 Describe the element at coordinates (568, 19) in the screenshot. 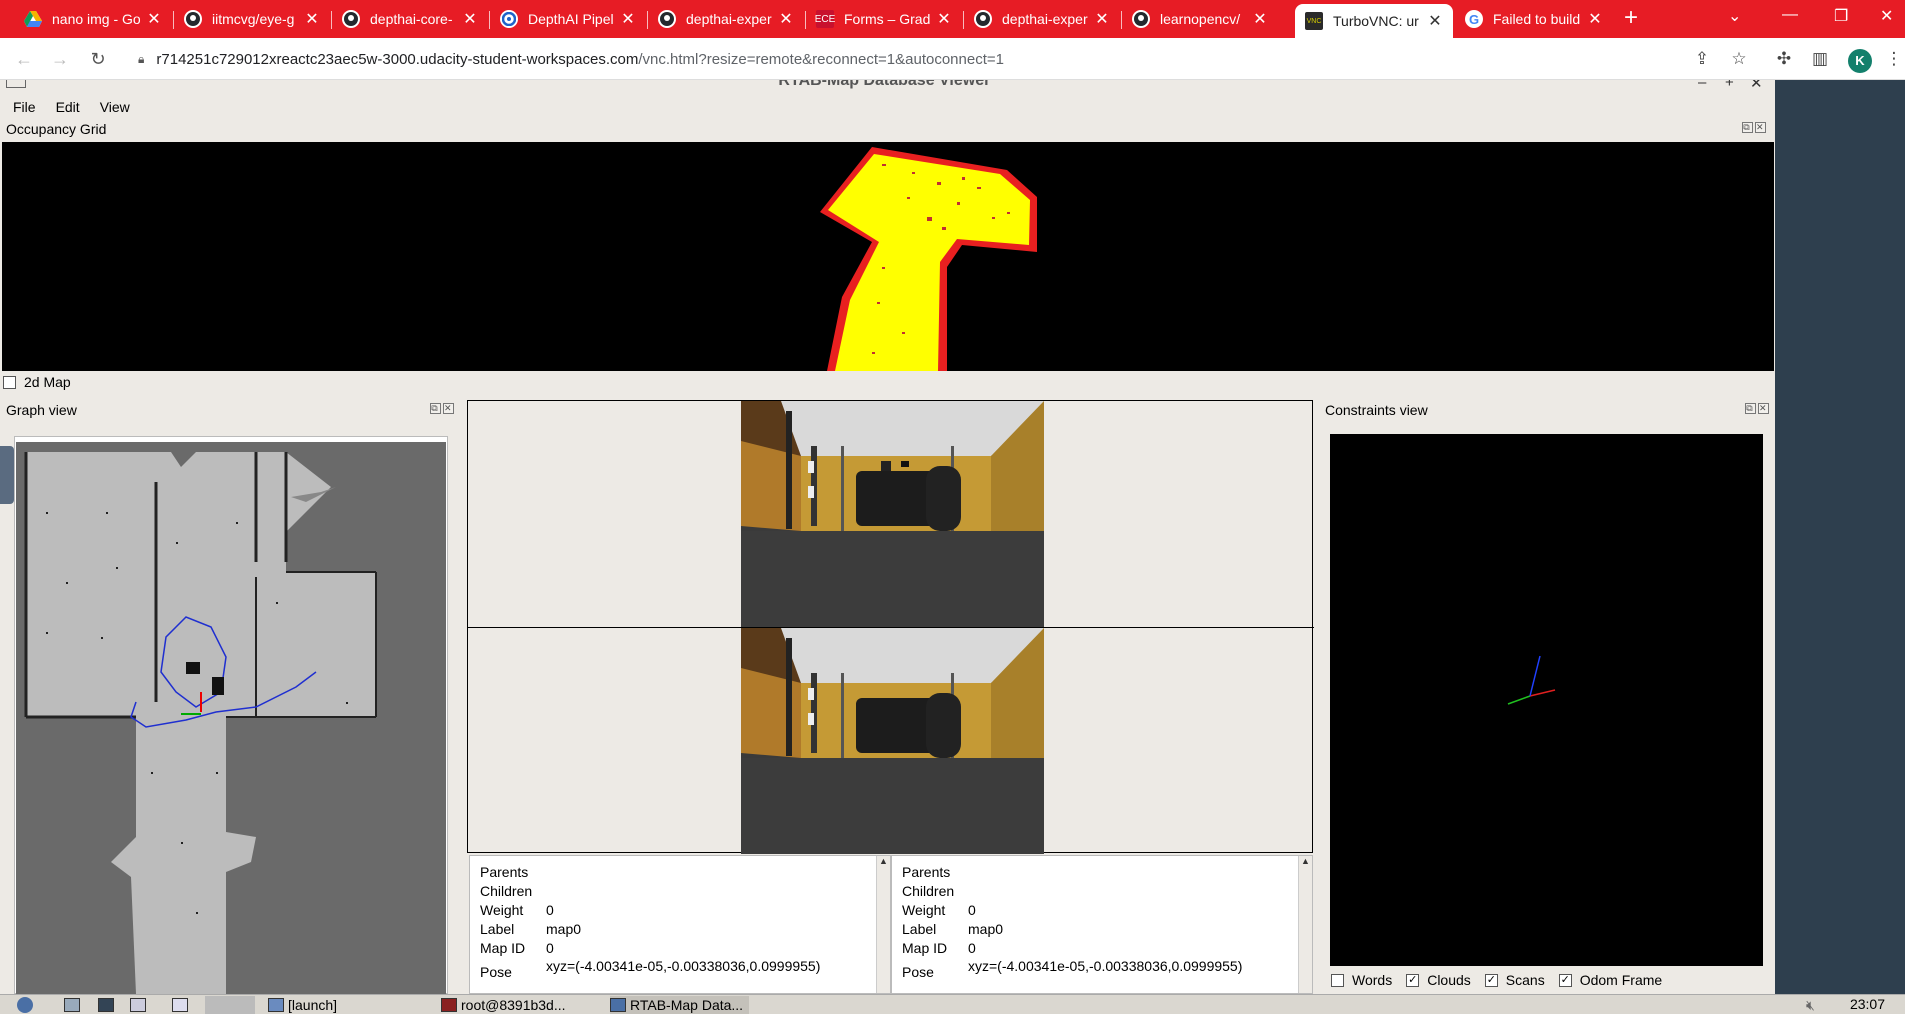

I see `browser-tab: DepthAI Pipeli ✕` at that location.